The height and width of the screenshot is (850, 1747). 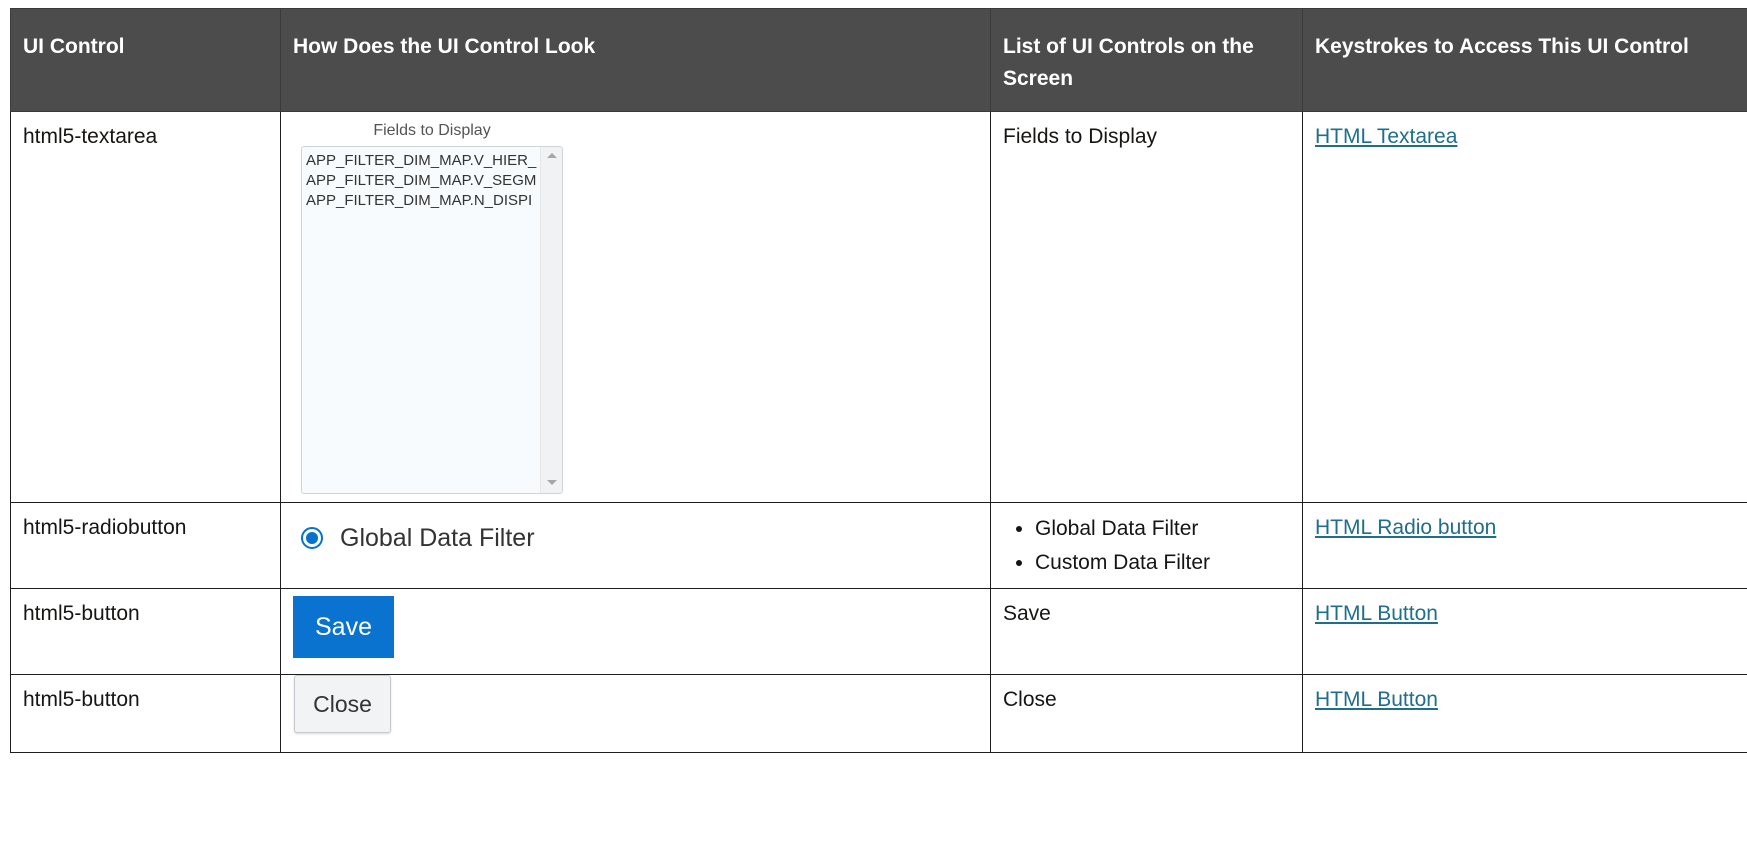 I want to click on list-cell: Fields to Display, so click(x=1146, y=307).